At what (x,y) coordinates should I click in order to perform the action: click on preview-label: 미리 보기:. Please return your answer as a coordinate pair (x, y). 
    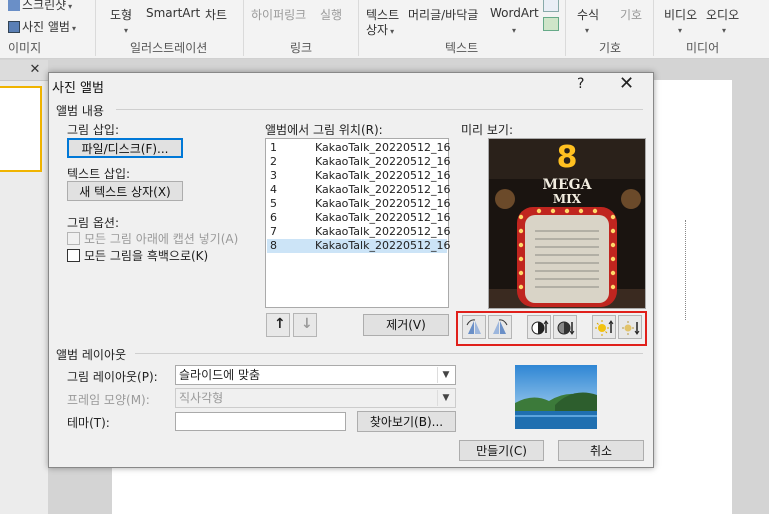
    Looking at the image, I should click on (487, 130).